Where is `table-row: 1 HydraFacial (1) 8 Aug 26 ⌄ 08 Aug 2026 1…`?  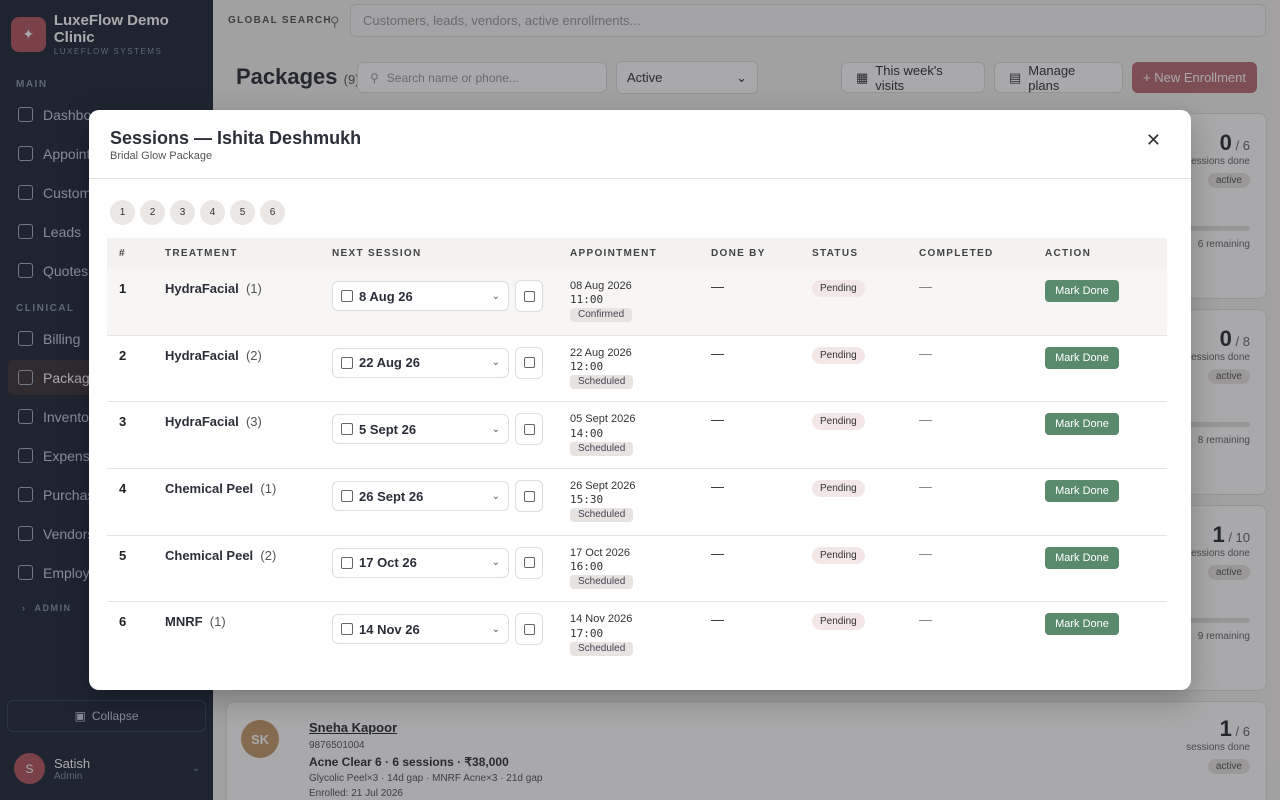 table-row: 1 HydraFacial (1) 8 Aug 26 ⌄ 08 Aug 2026 1… is located at coordinates (637, 302).